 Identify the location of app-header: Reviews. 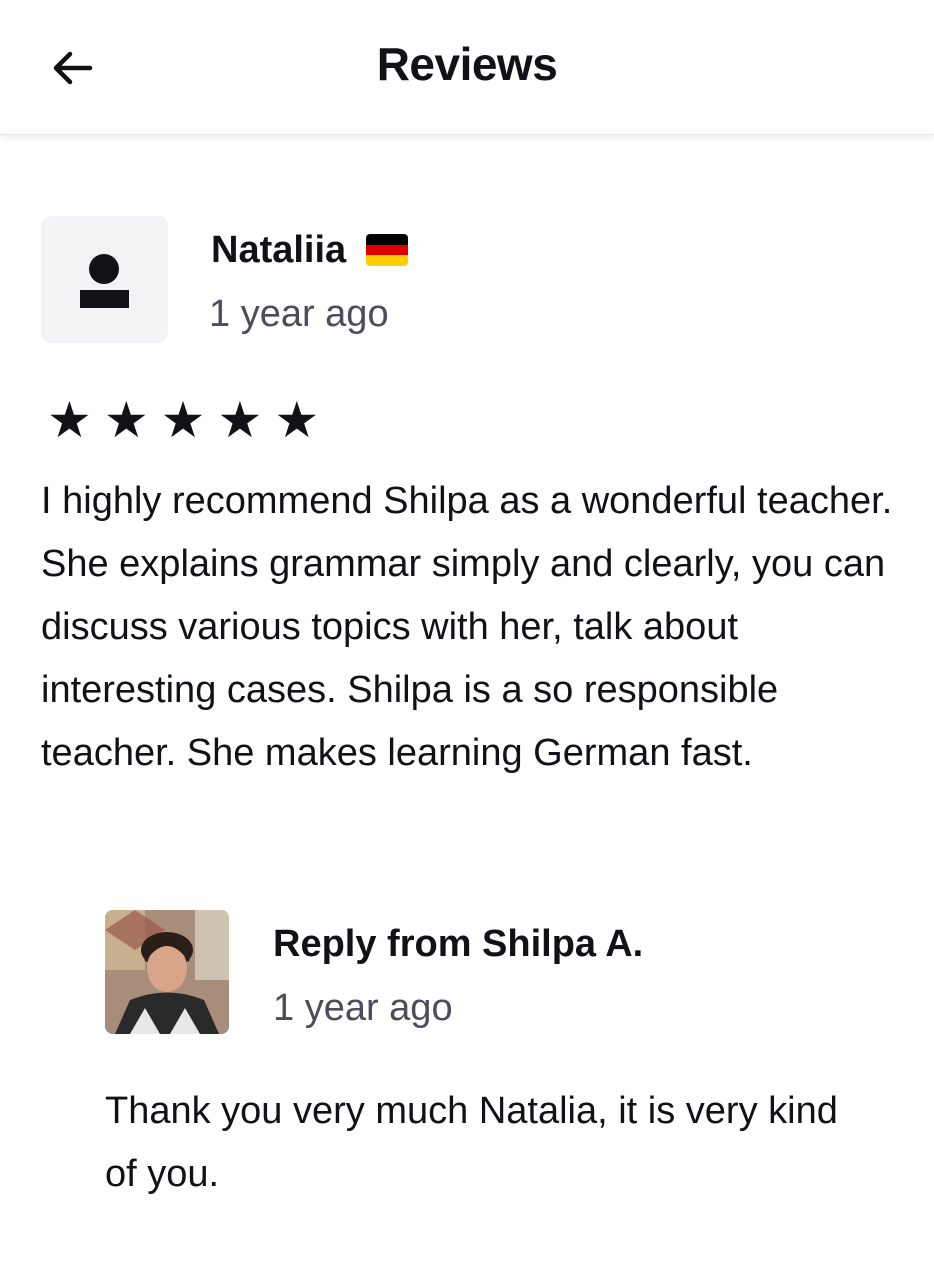
(467, 67).